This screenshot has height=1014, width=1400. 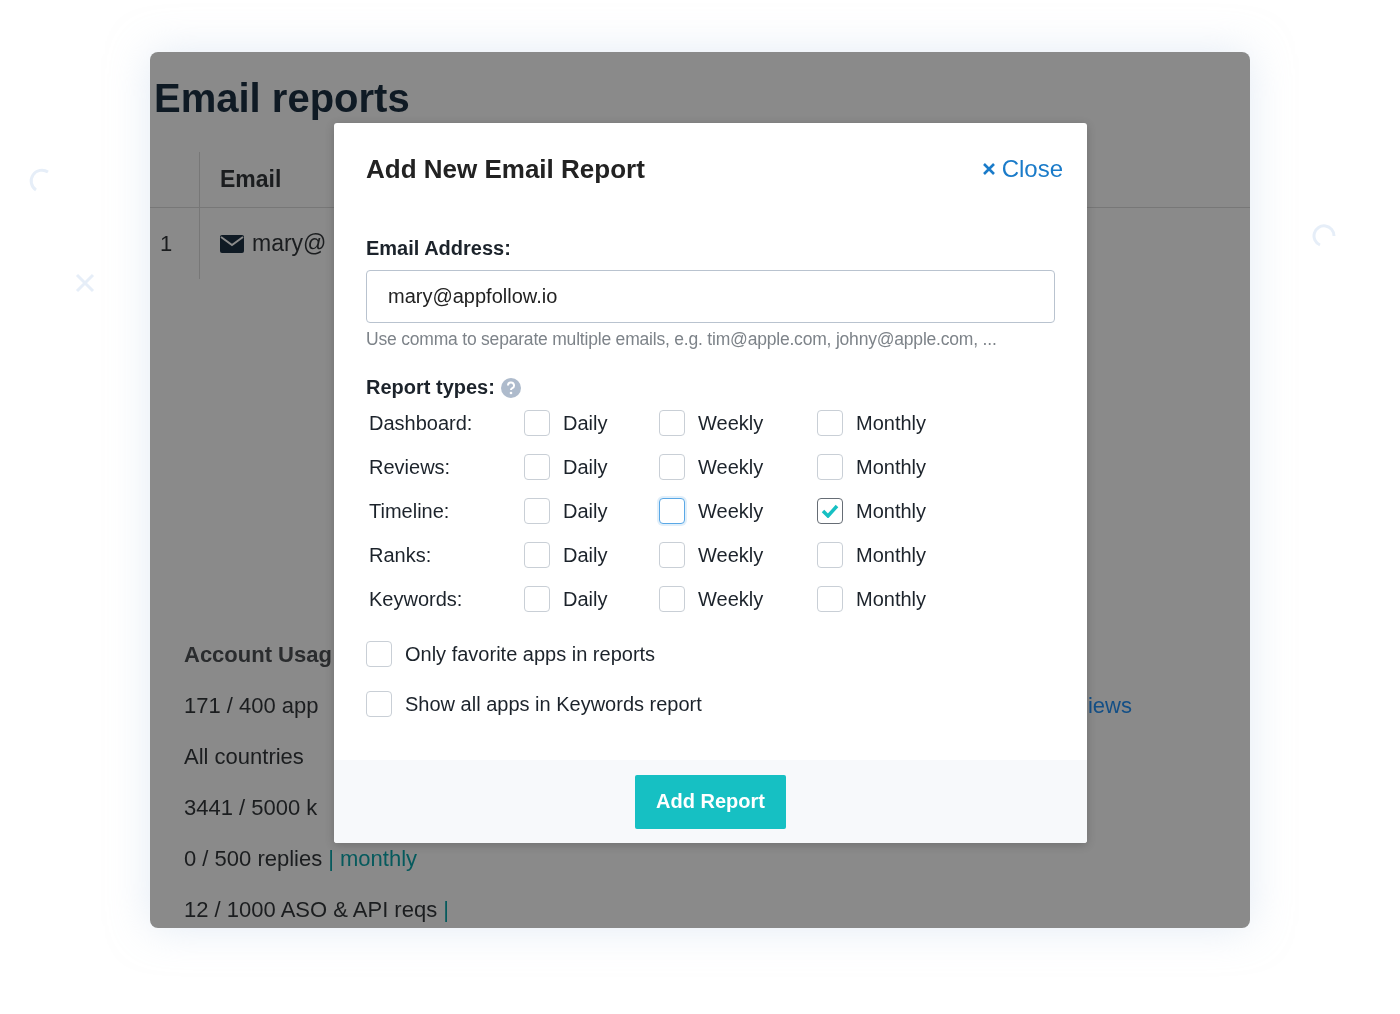 I want to click on field-label: Email Address:, so click(x=439, y=248).